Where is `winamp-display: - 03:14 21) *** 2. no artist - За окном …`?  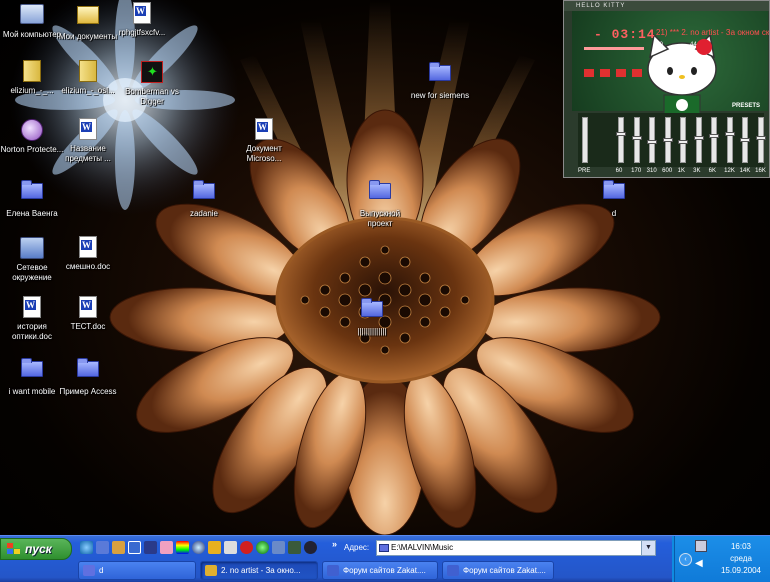 winamp-display: - 03:14 21) *** 2. no artist - За окном … is located at coordinates (670, 66).